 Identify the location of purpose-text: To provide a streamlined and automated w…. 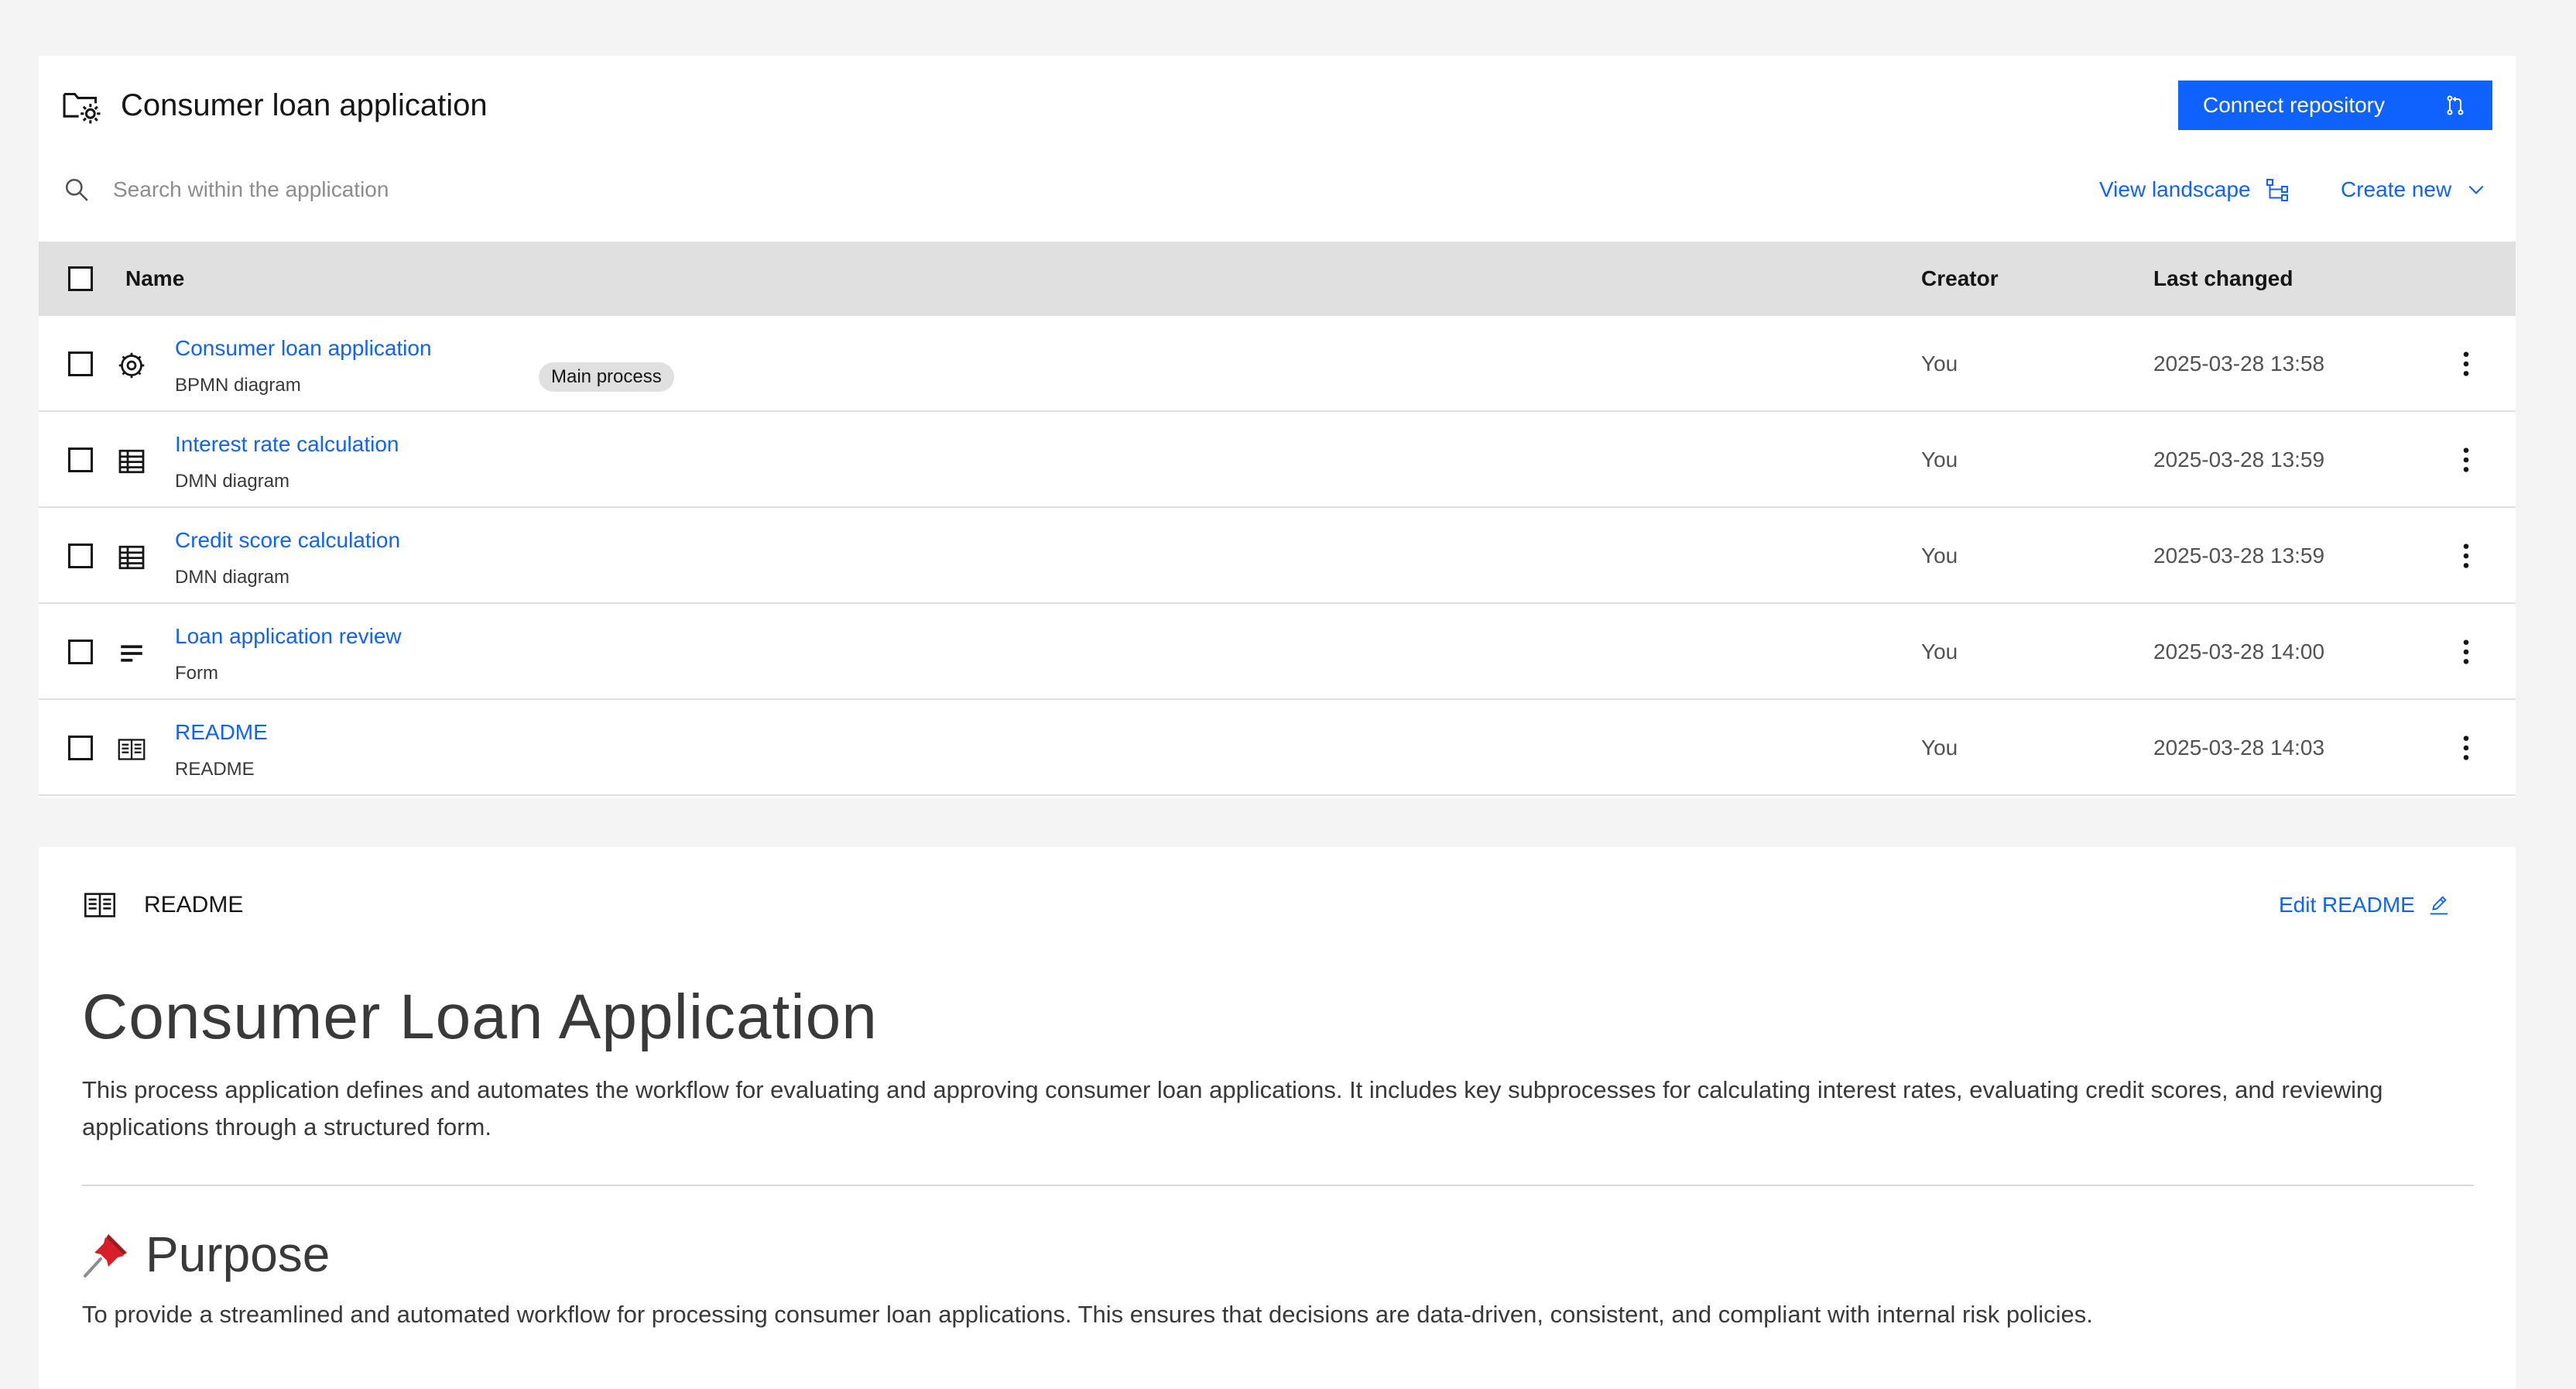
(1087, 1314).